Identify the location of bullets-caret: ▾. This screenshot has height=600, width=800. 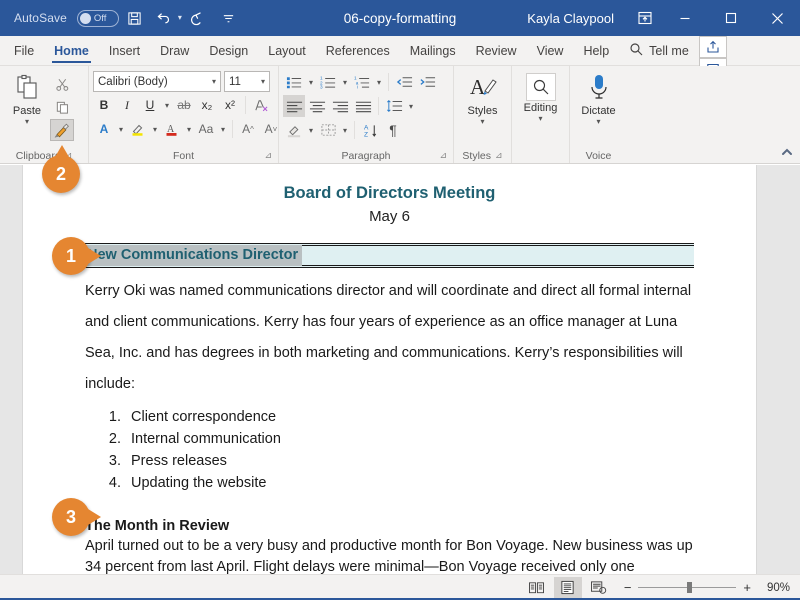
(311, 82).